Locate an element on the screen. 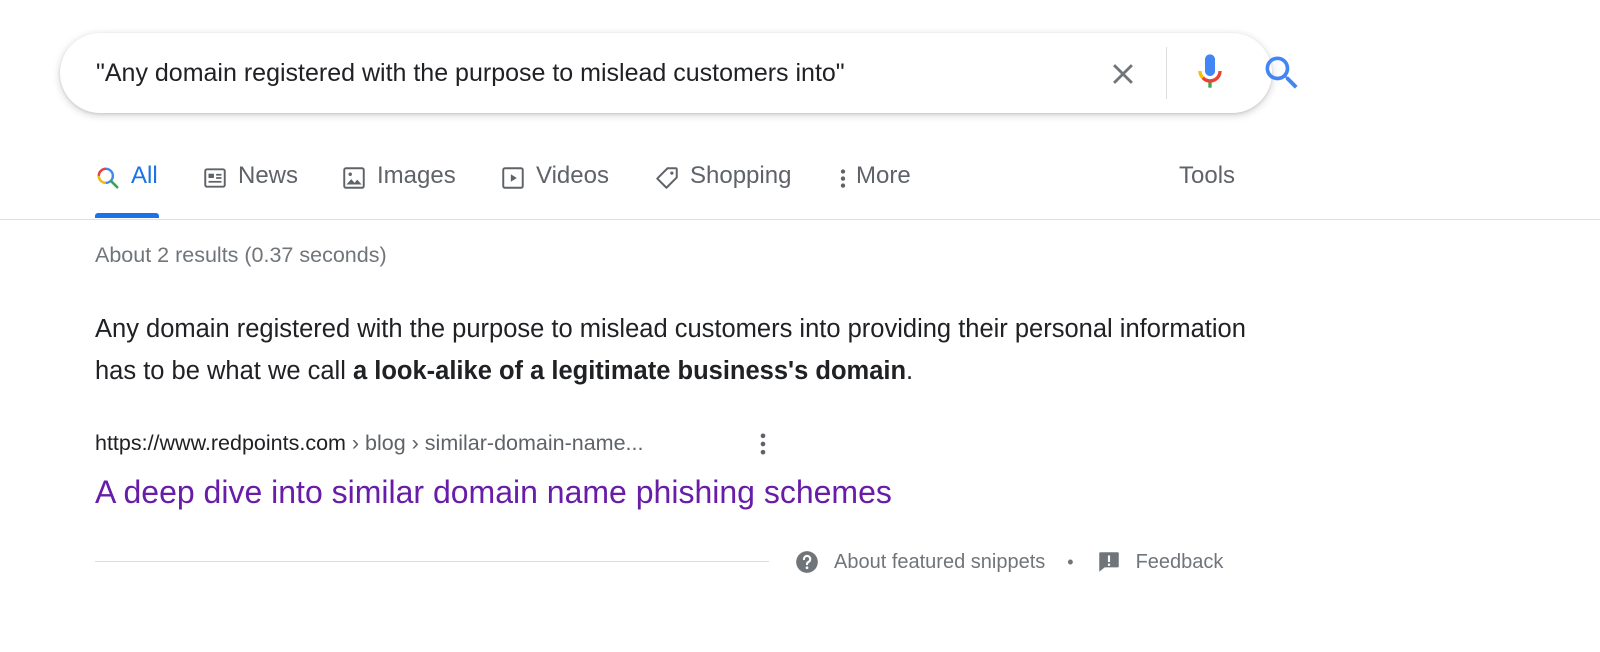 This screenshot has height=652, width=1600. tab-more-label: More is located at coordinates (883, 175).